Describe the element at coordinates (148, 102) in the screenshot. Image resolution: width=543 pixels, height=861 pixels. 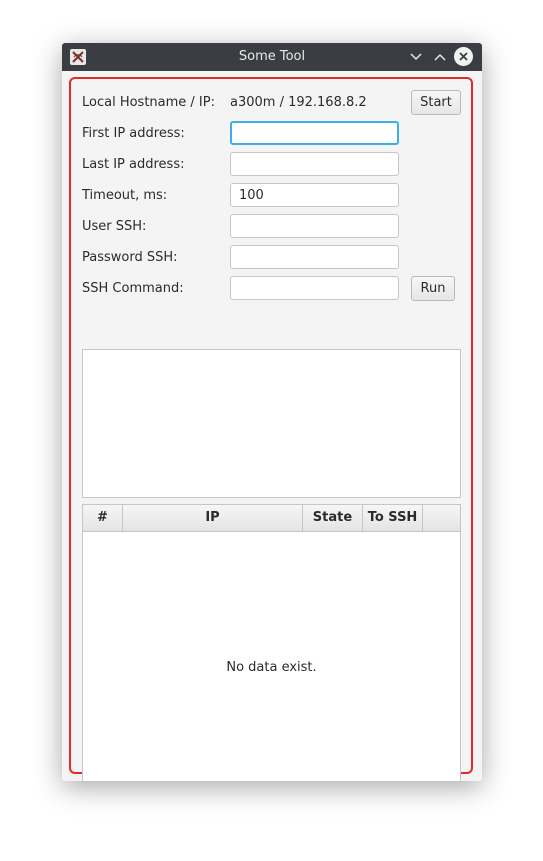
I see `hostname-label: Local Hostname / IP:` at that location.